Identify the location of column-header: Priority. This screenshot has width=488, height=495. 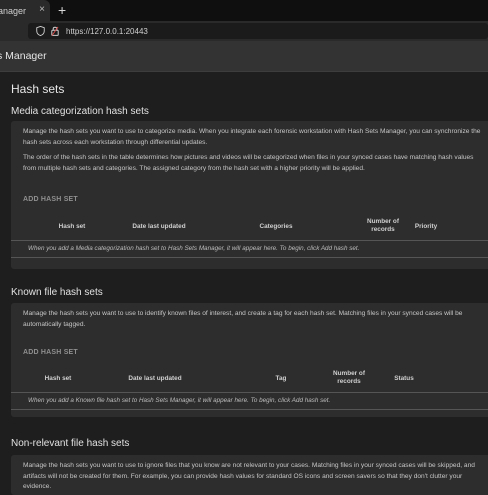
(426, 227).